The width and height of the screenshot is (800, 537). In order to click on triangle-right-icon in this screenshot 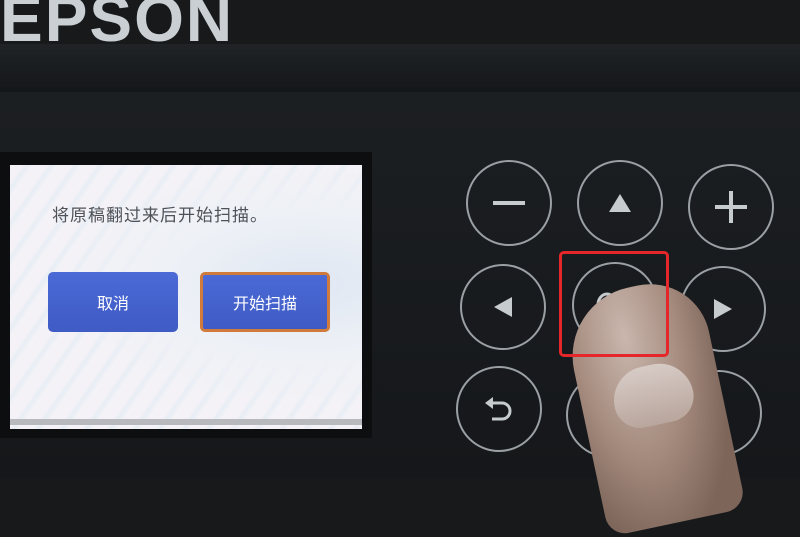, I will do `click(723, 309)`.